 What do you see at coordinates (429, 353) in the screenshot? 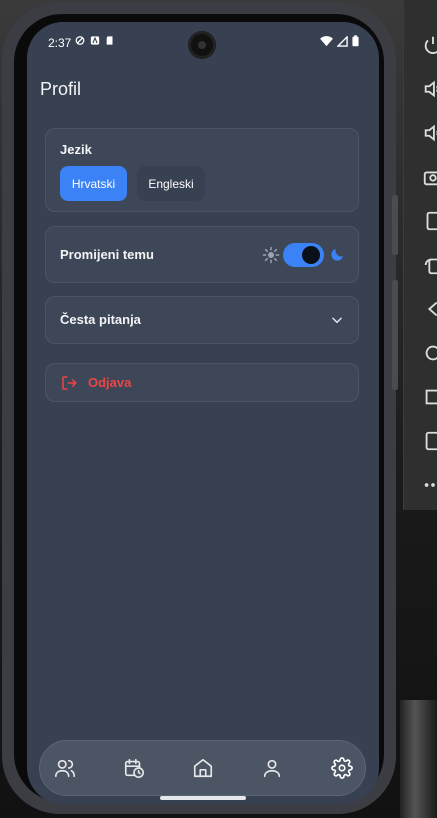
I see `home-circle-icon` at bounding box center [429, 353].